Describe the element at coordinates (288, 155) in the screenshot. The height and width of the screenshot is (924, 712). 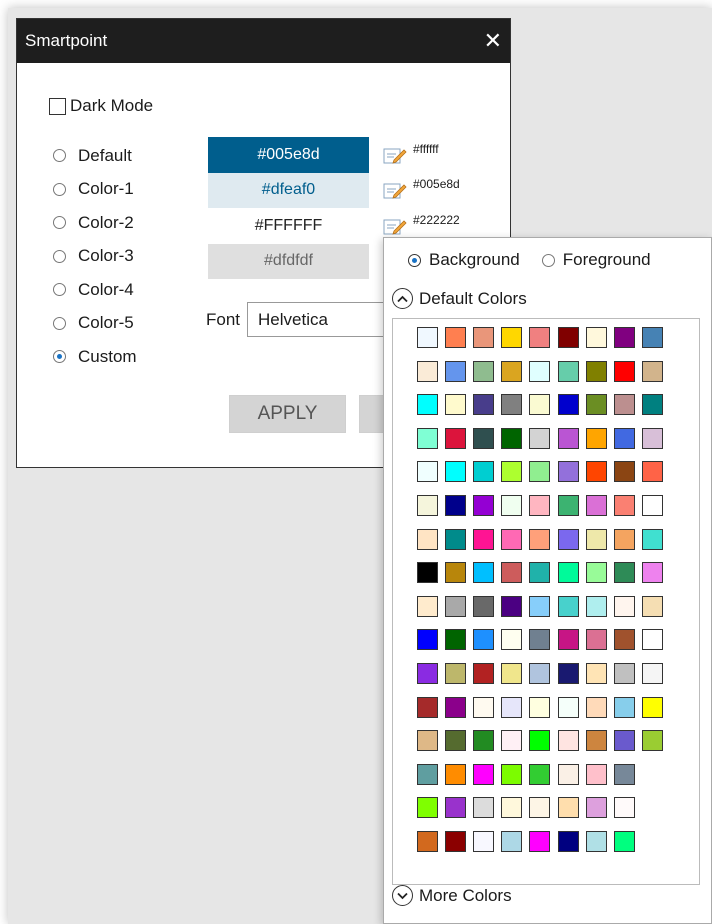
I see `color-swatch: #005e8d` at that location.